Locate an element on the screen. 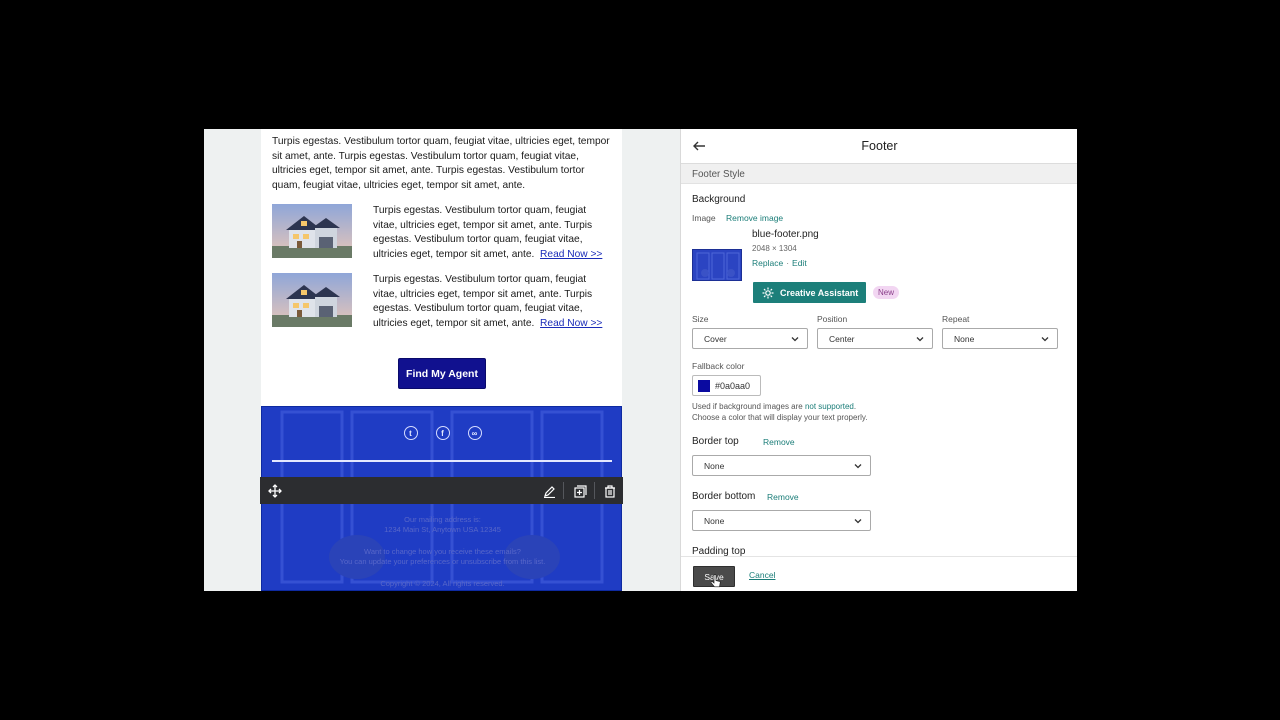  color-swatch is located at coordinates (704, 386).